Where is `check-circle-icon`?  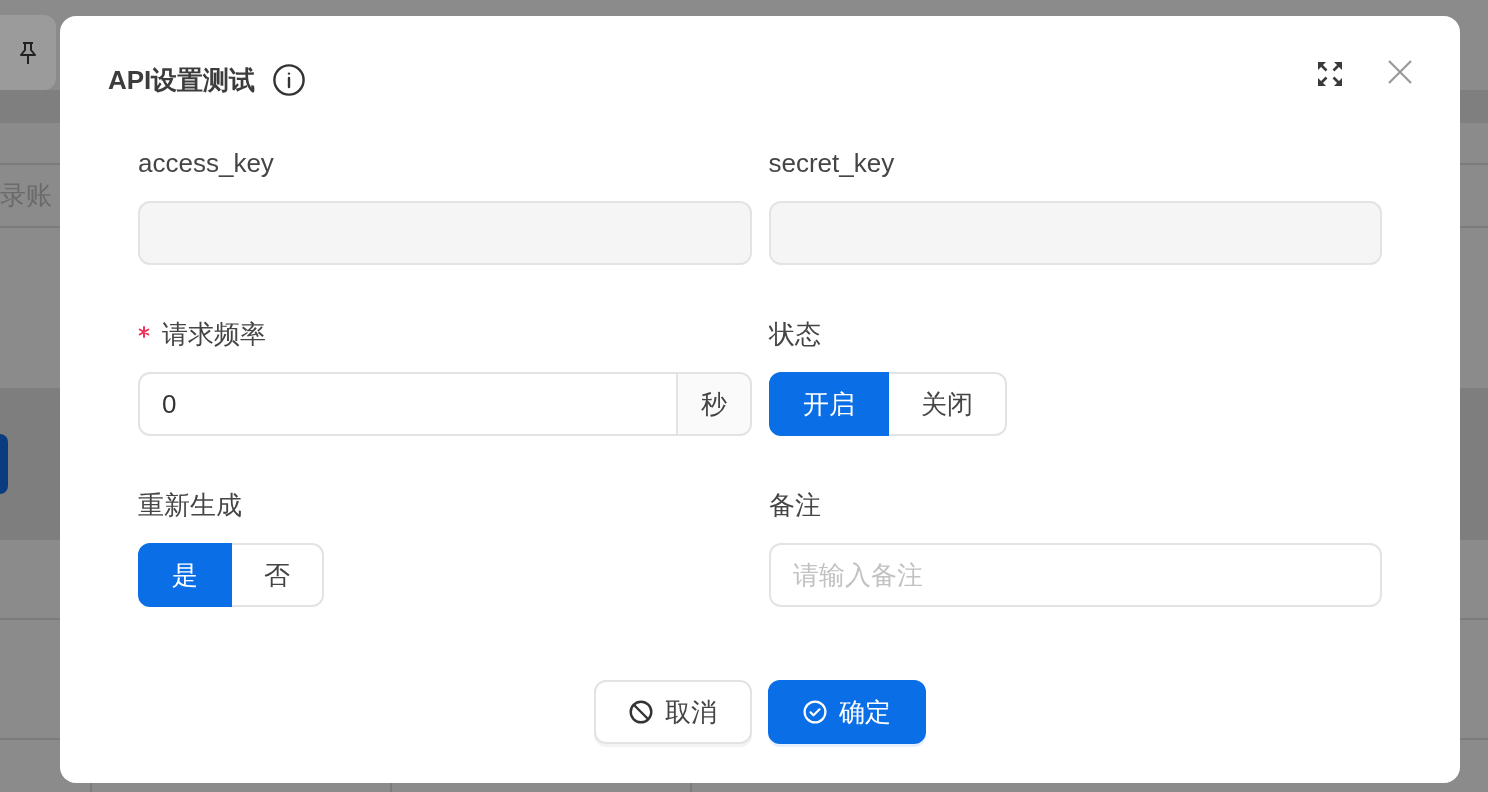
check-circle-icon is located at coordinates (815, 712).